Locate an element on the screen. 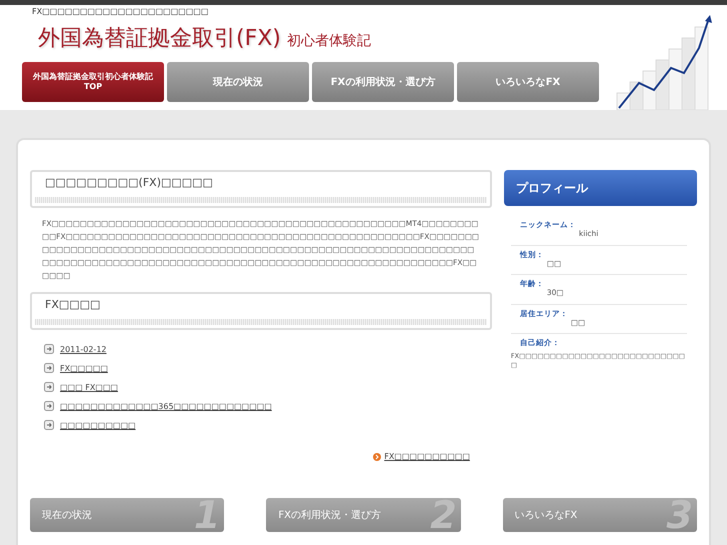 This screenshot has width=727, height=545. tagline: FX□□□□□□□□□□□□□□□□□□□□□□ is located at coordinates (121, 11).